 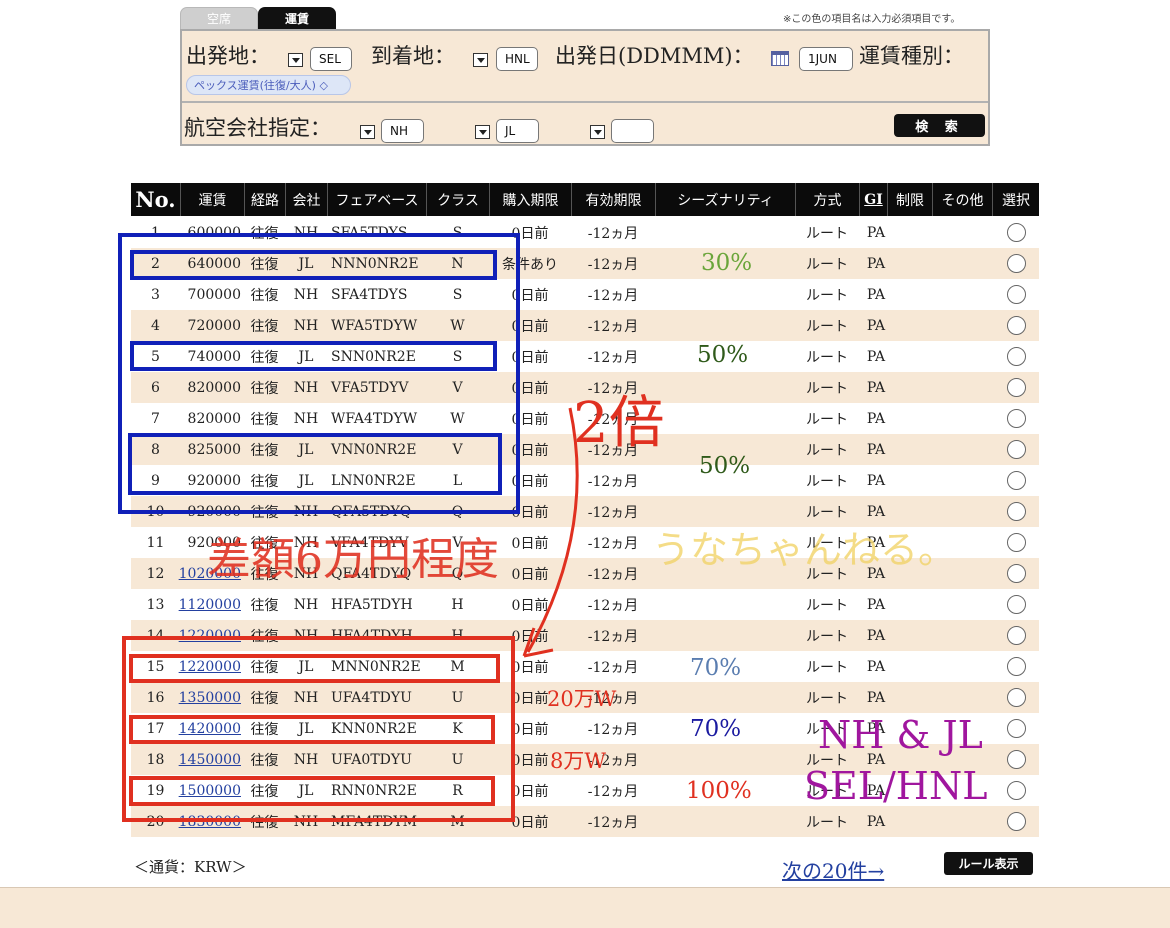 I want to click on cell-class: H, so click(x=457, y=604).